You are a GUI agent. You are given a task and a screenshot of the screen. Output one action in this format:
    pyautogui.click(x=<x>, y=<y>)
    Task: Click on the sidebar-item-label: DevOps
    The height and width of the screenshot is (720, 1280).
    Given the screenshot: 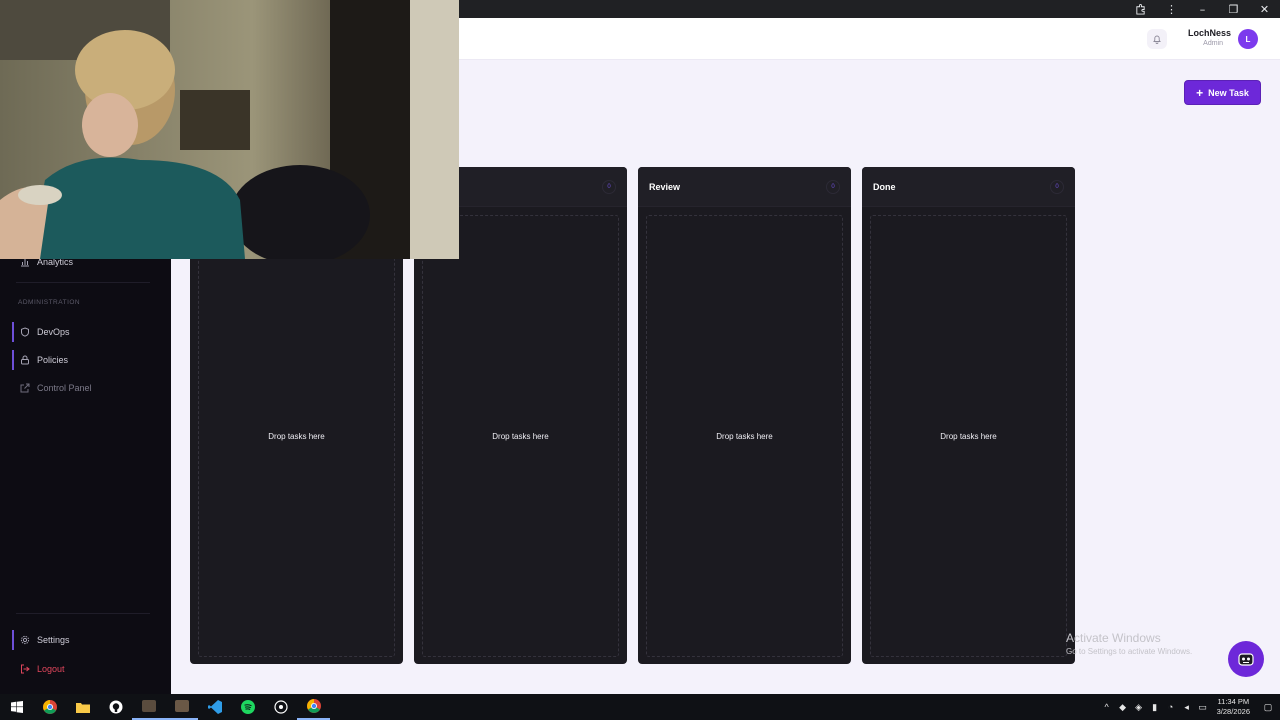 What is the action you would take?
    pyautogui.click(x=53, y=332)
    